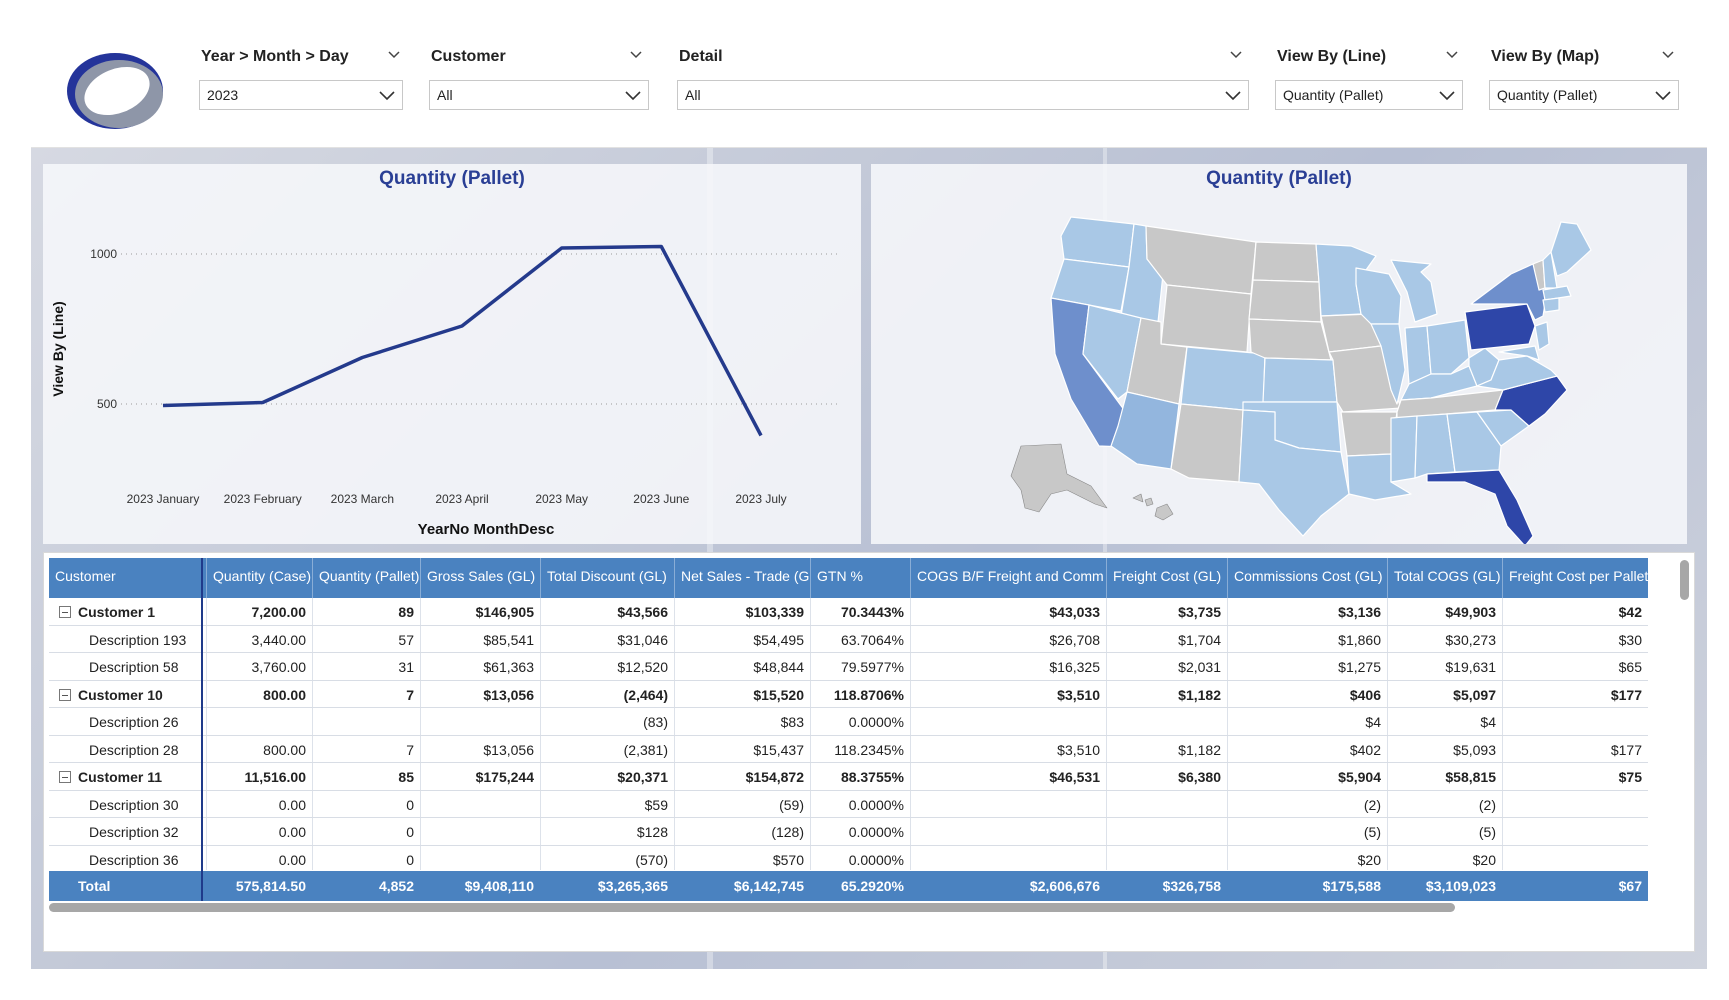 Image resolution: width=1729 pixels, height=1000 pixels. Describe the element at coordinates (752, 907) in the screenshot. I see `horizontal-scrollbar` at that location.